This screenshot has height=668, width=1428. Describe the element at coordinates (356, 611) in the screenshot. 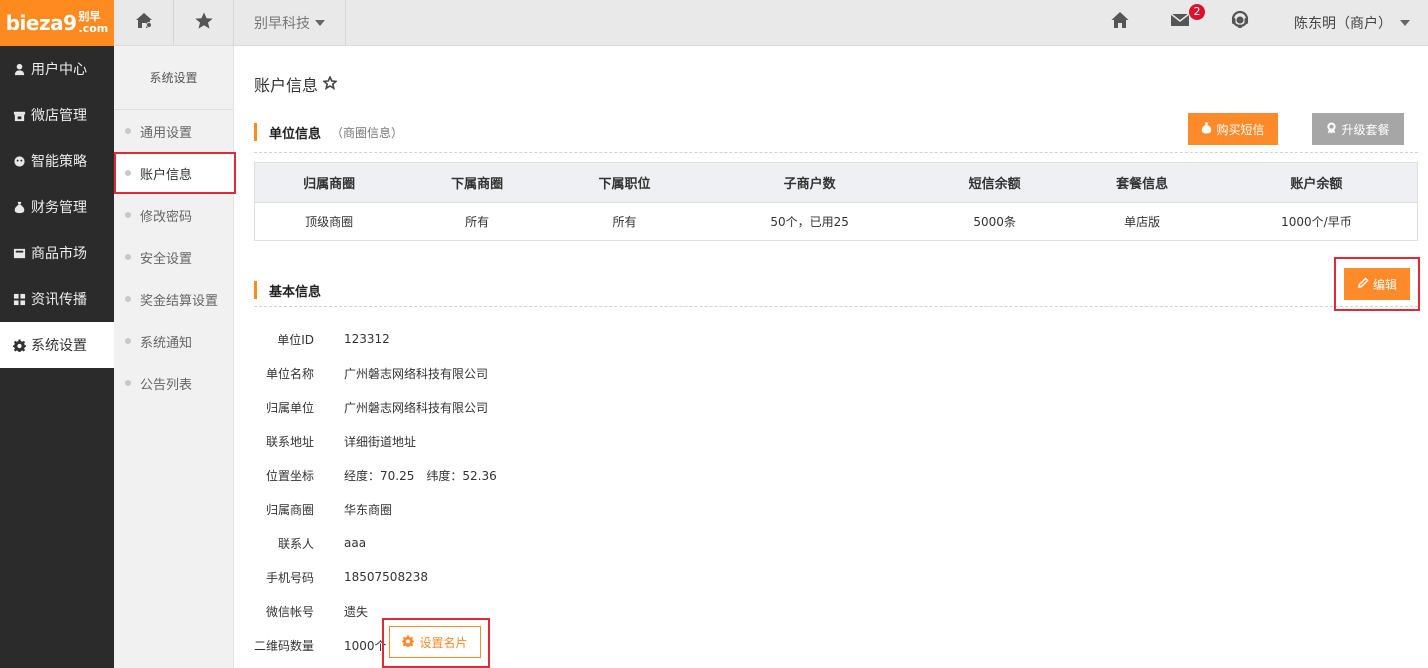

I see `info-value: 遗失` at that location.